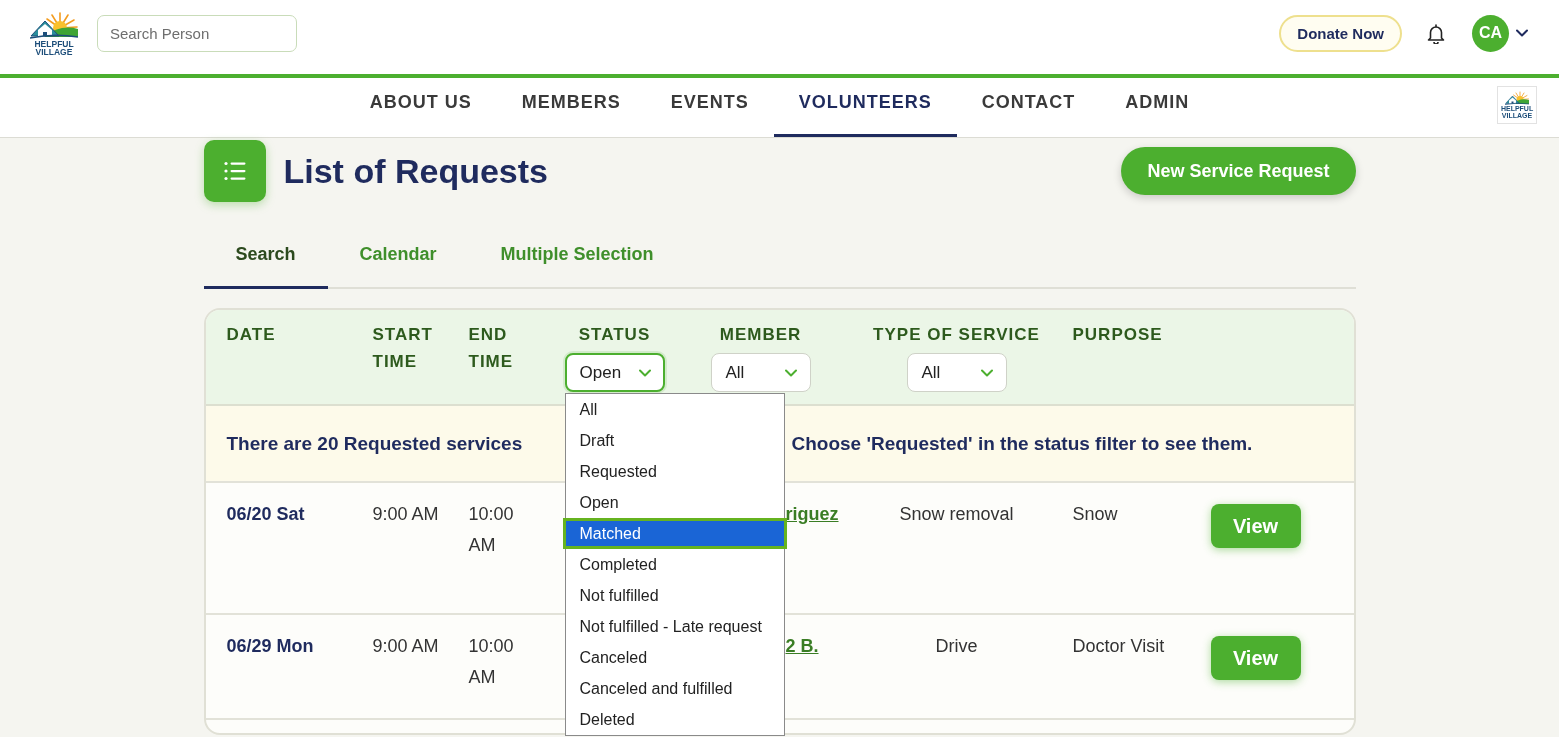 Image resolution: width=1559 pixels, height=737 pixels. I want to click on dropdown-option: Canceled, so click(674, 657).